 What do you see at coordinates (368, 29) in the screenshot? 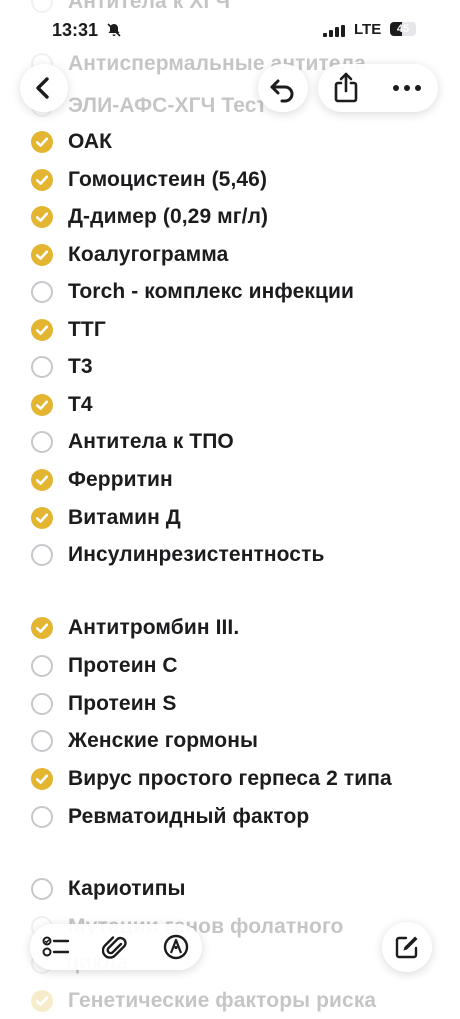
I see `network-label: LTE` at bounding box center [368, 29].